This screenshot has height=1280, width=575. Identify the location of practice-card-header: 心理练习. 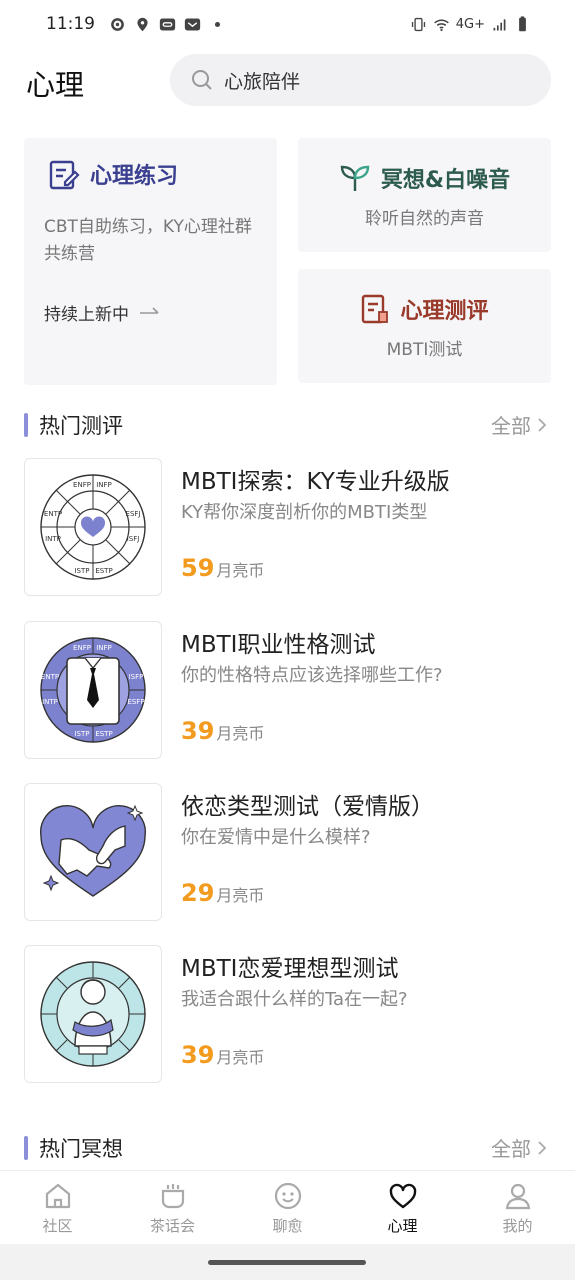
(113, 174).